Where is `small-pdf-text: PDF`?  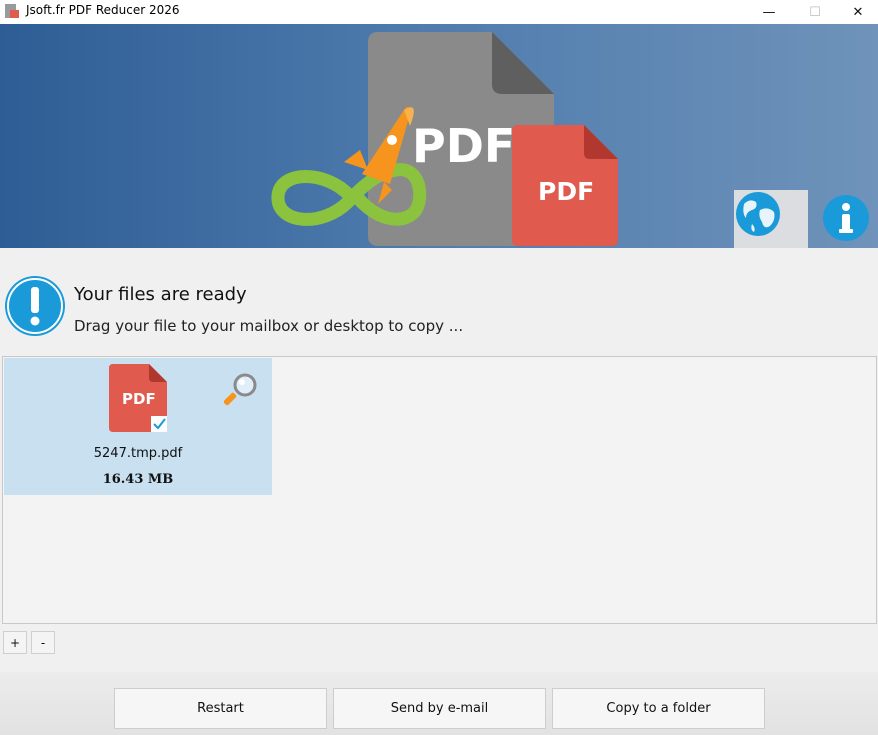 small-pdf-text: PDF is located at coordinates (566, 191).